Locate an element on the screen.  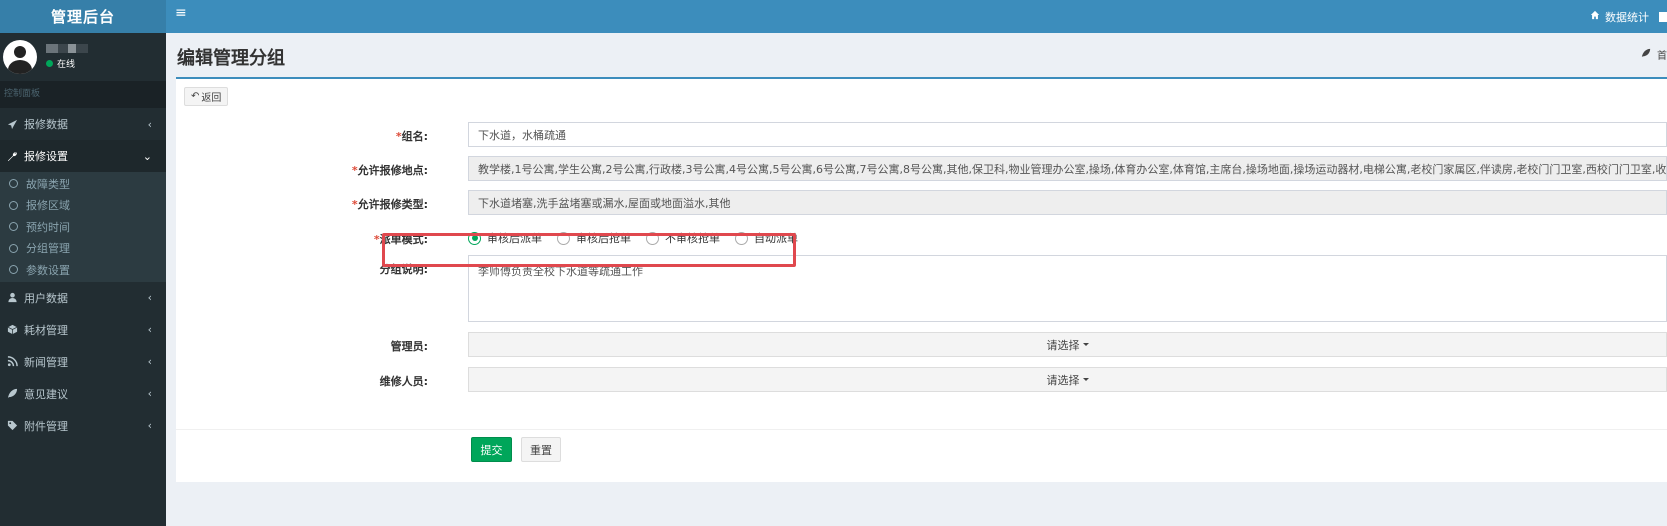
annotation-highlight-box is located at coordinates (589, 250).